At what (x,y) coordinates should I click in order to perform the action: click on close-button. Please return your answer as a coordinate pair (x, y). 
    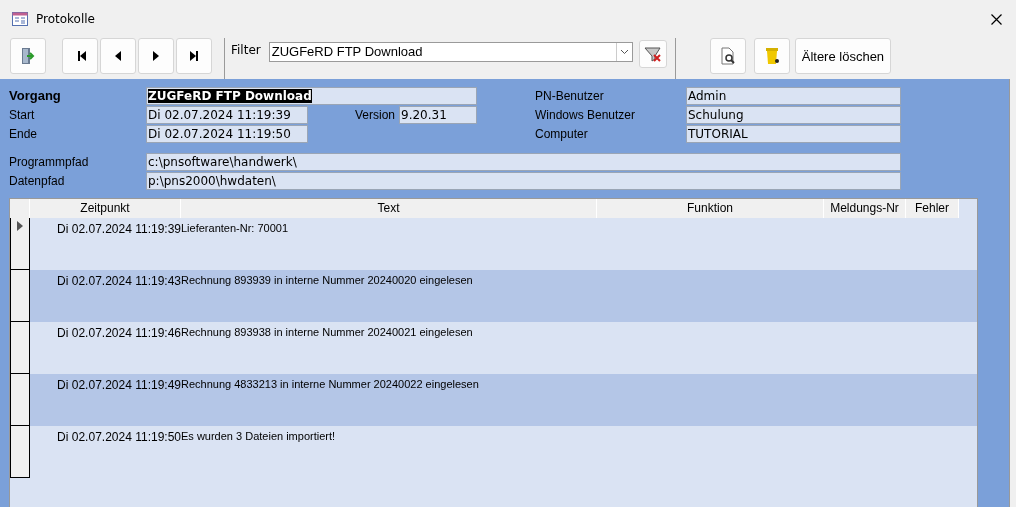
    Looking at the image, I should click on (996, 19).